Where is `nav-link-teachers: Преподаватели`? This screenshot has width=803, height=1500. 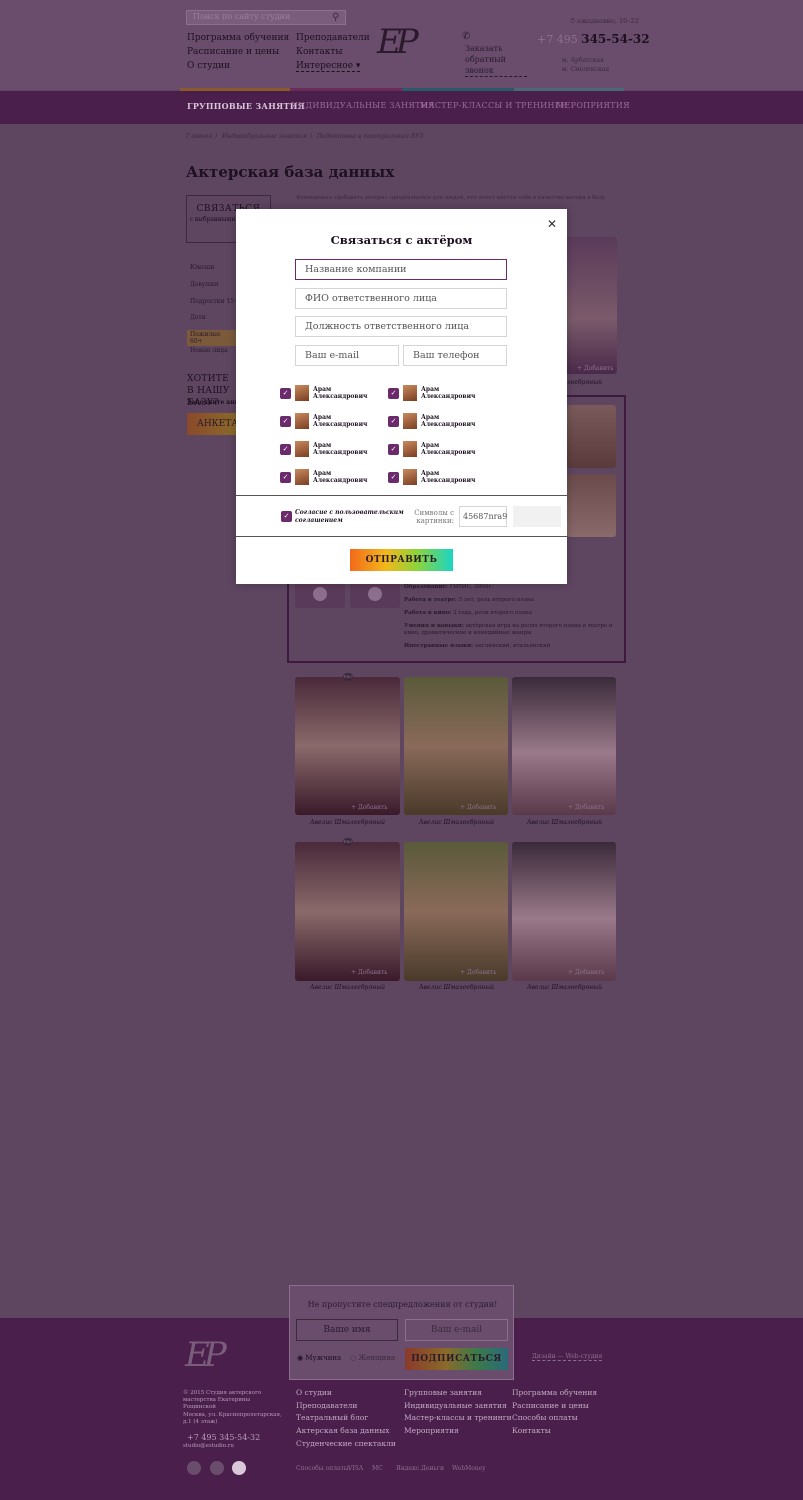
nav-link-teachers: Преподаватели is located at coordinates (333, 38).